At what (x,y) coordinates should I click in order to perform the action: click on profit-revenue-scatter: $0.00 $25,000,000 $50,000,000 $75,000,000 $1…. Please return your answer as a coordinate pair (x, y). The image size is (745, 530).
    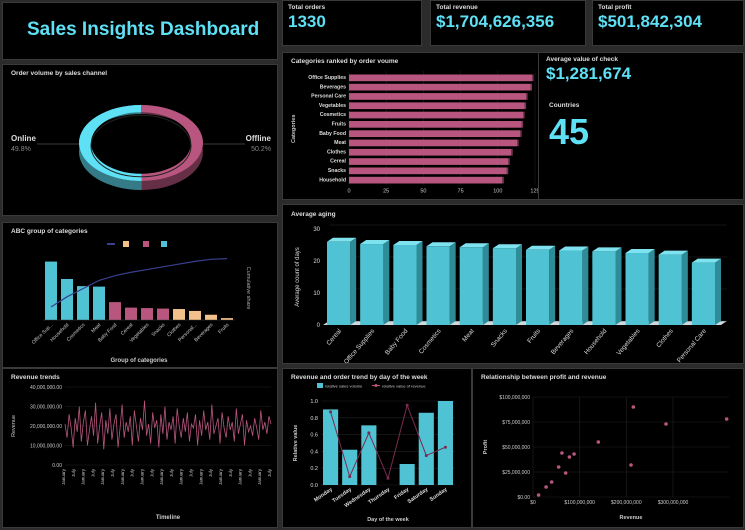
    Looking at the image, I should click on (606, 458).